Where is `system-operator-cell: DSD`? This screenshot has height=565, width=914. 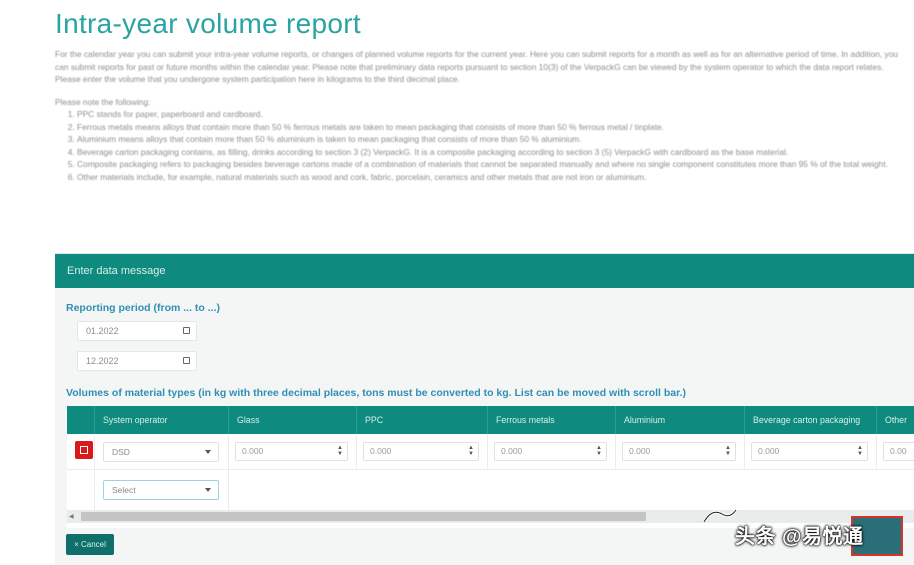
system-operator-cell: DSD is located at coordinates (162, 452).